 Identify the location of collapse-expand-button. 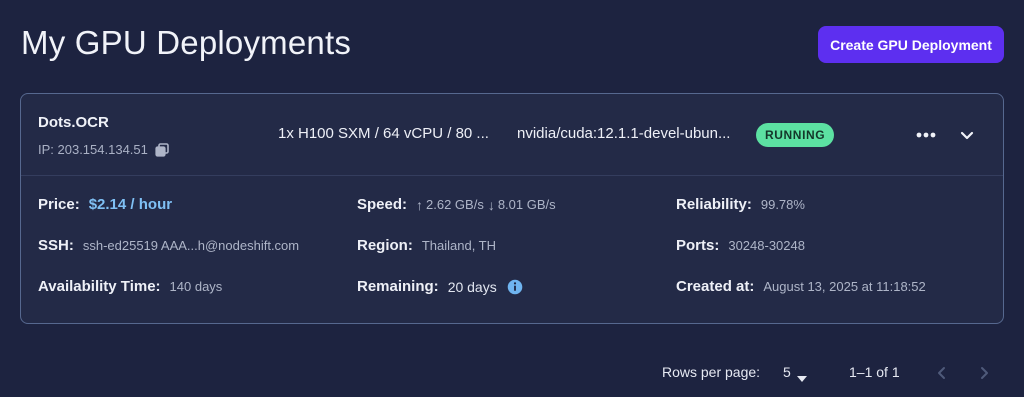
(967, 135).